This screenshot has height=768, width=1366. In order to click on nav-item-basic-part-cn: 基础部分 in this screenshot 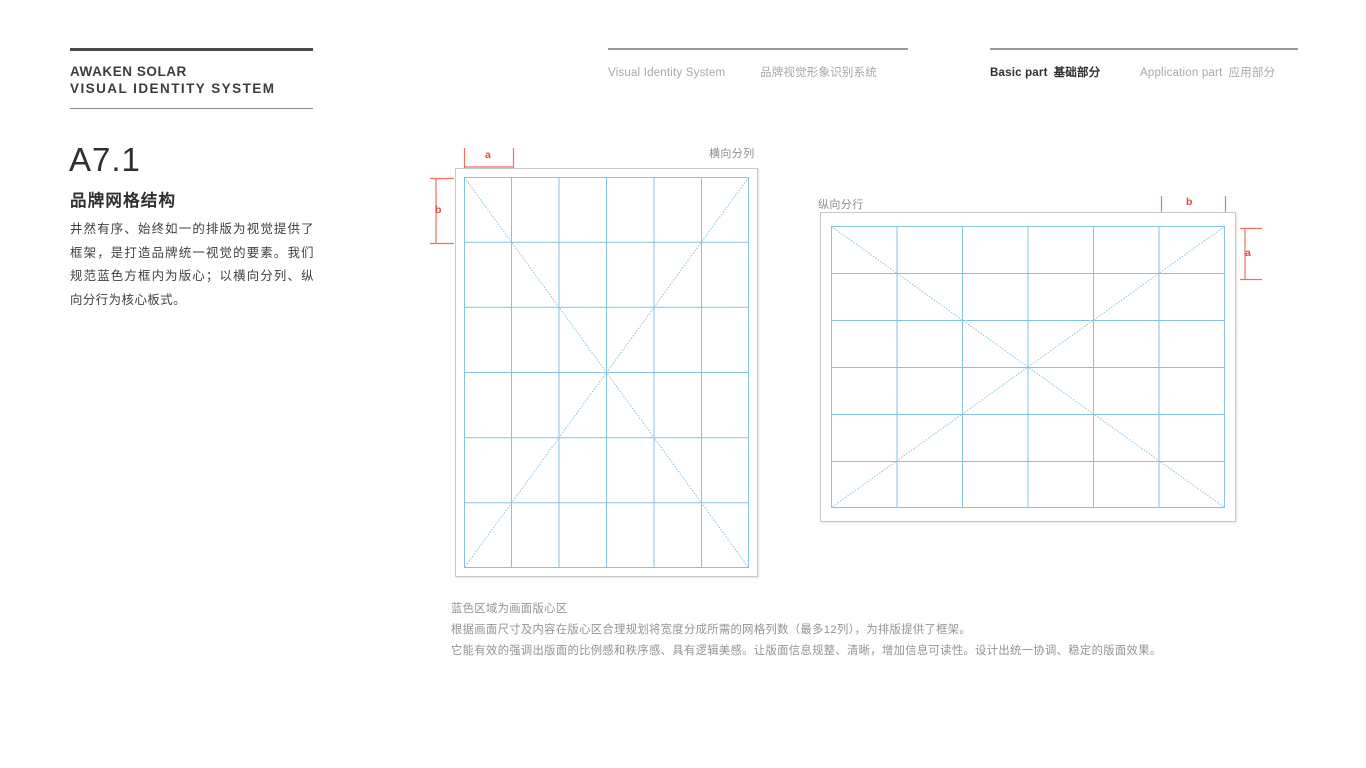, I will do `click(1077, 72)`.